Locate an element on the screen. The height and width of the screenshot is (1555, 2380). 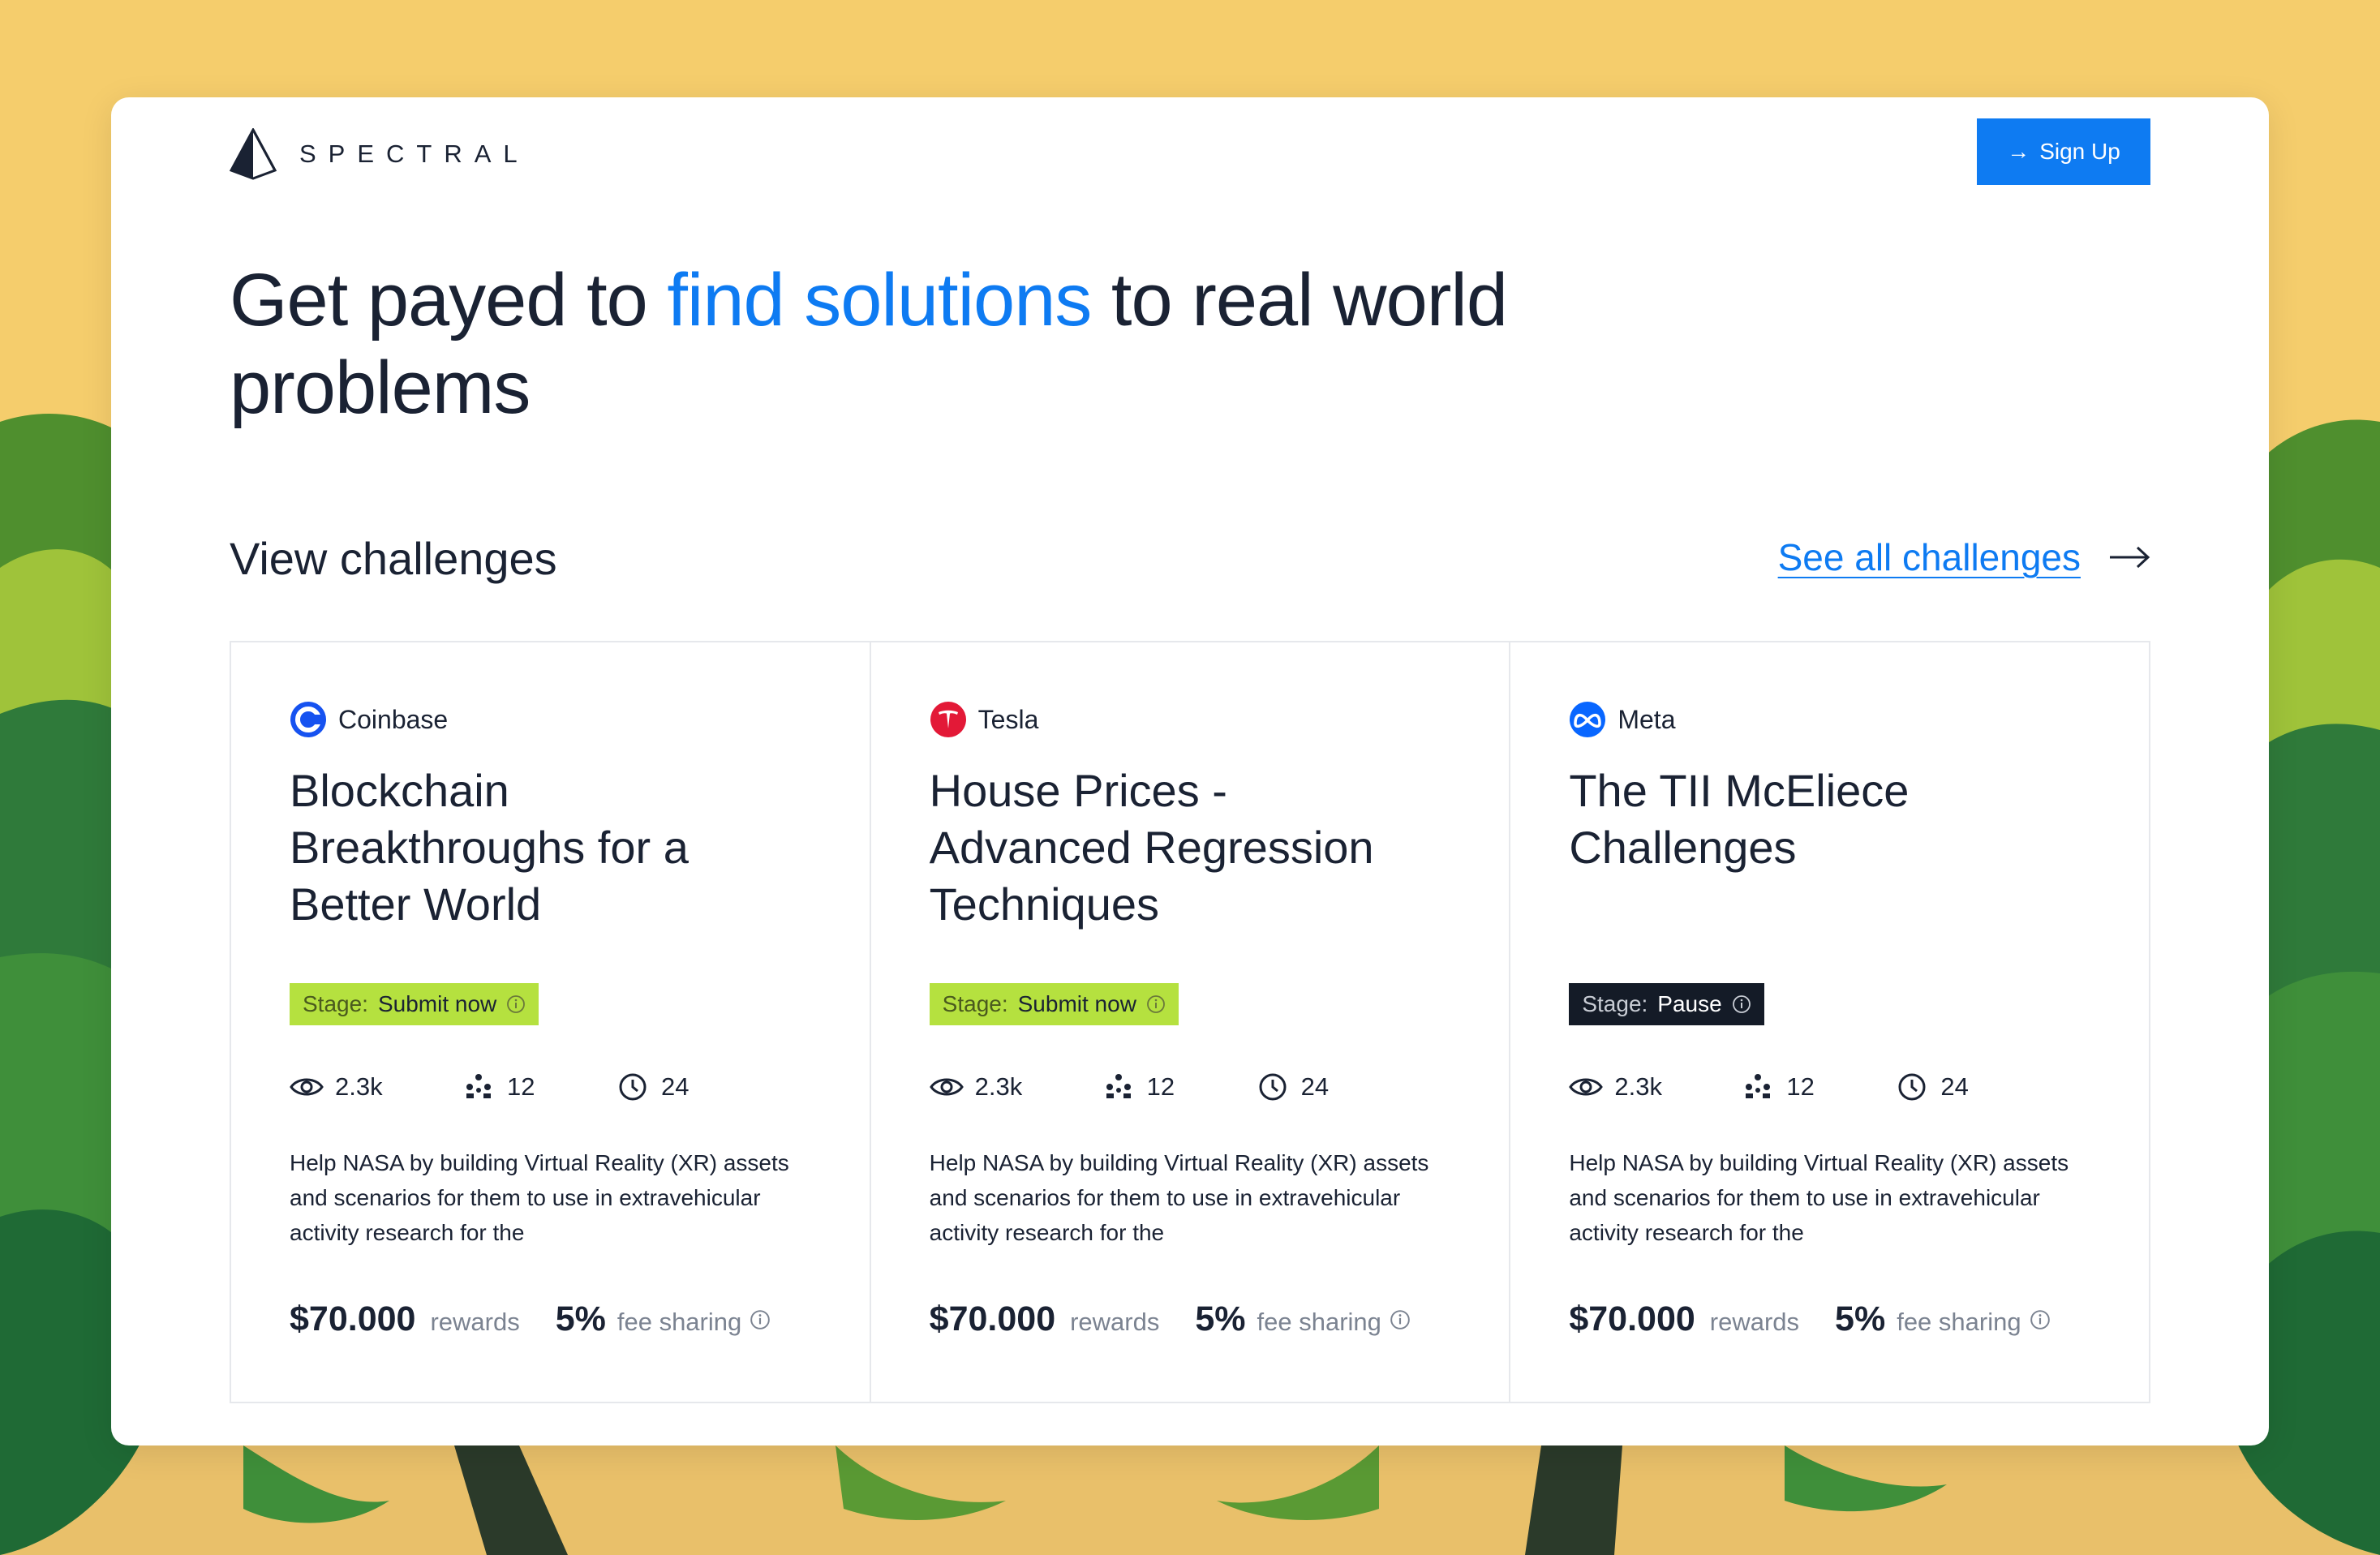
see-all-challenges-link: See all challenges is located at coordinates (1964, 557).